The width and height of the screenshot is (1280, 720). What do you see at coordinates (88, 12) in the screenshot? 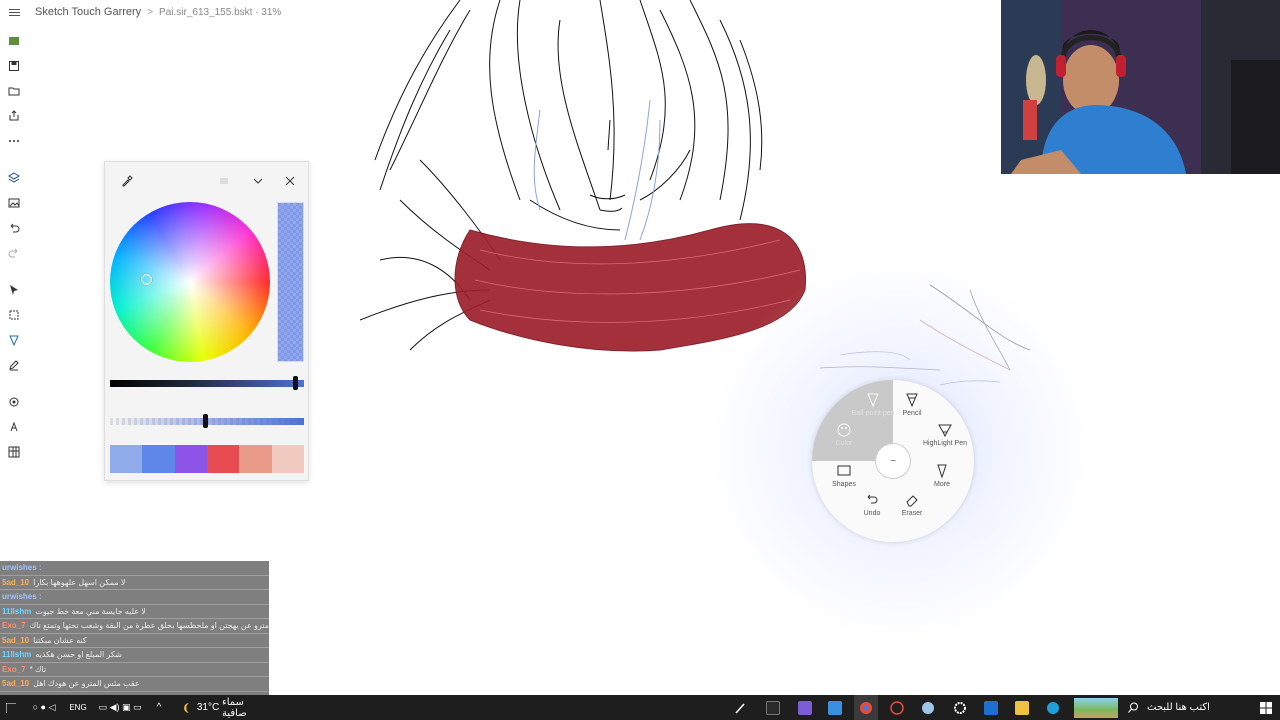
I see `app-title: Sketch Touch Garrery` at bounding box center [88, 12].